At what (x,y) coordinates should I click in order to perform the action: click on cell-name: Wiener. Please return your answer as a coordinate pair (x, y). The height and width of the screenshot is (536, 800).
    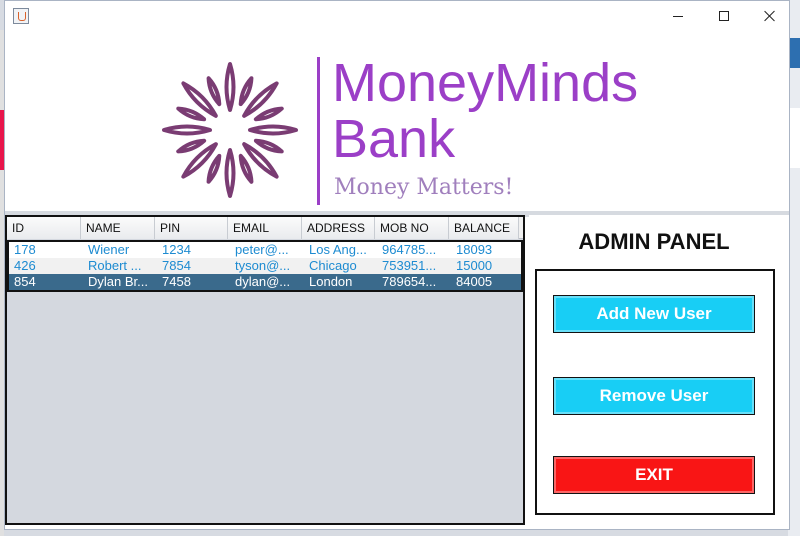
    Looking at the image, I should click on (109, 249).